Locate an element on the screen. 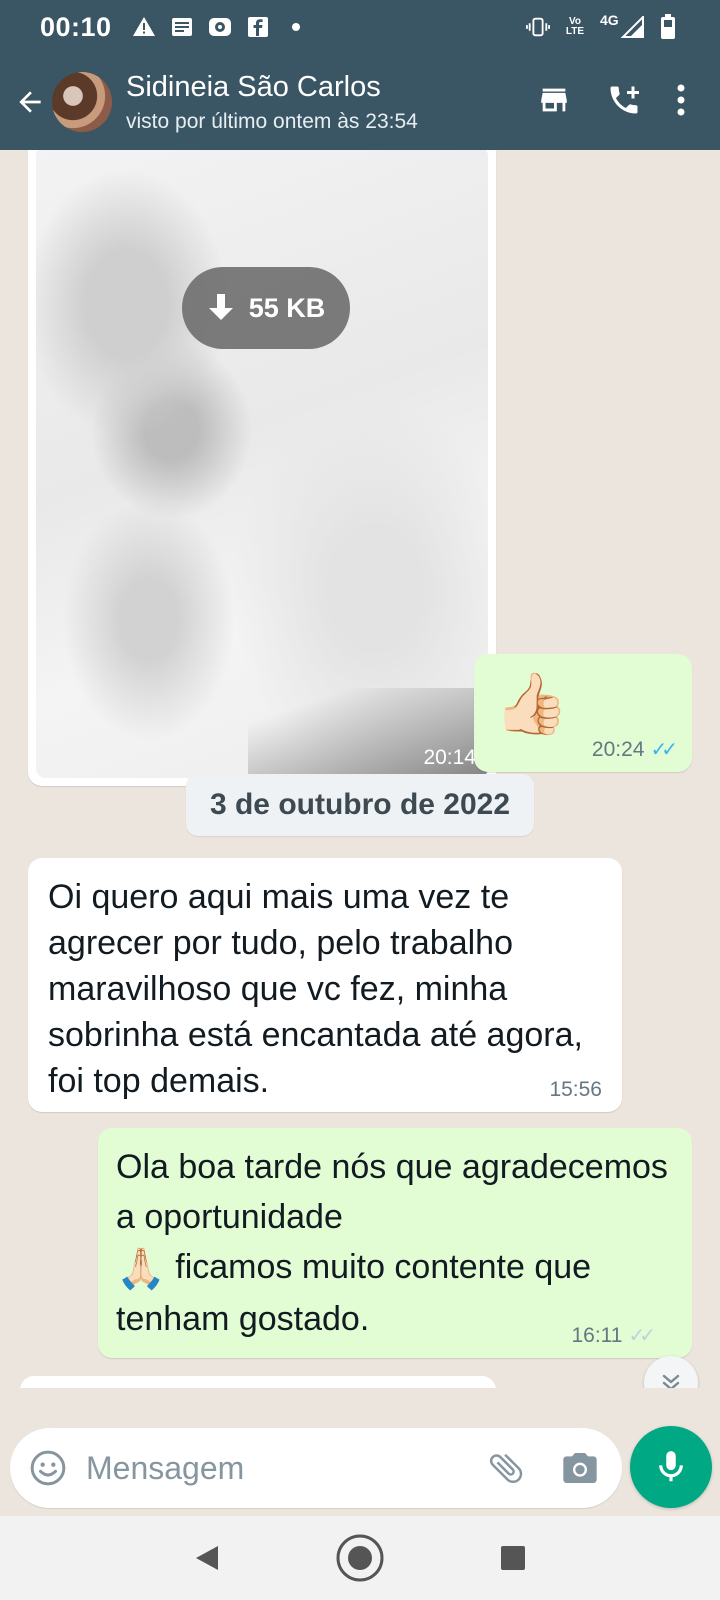 The height and width of the screenshot is (1600, 720). news-icon is located at coordinates (182, 27).